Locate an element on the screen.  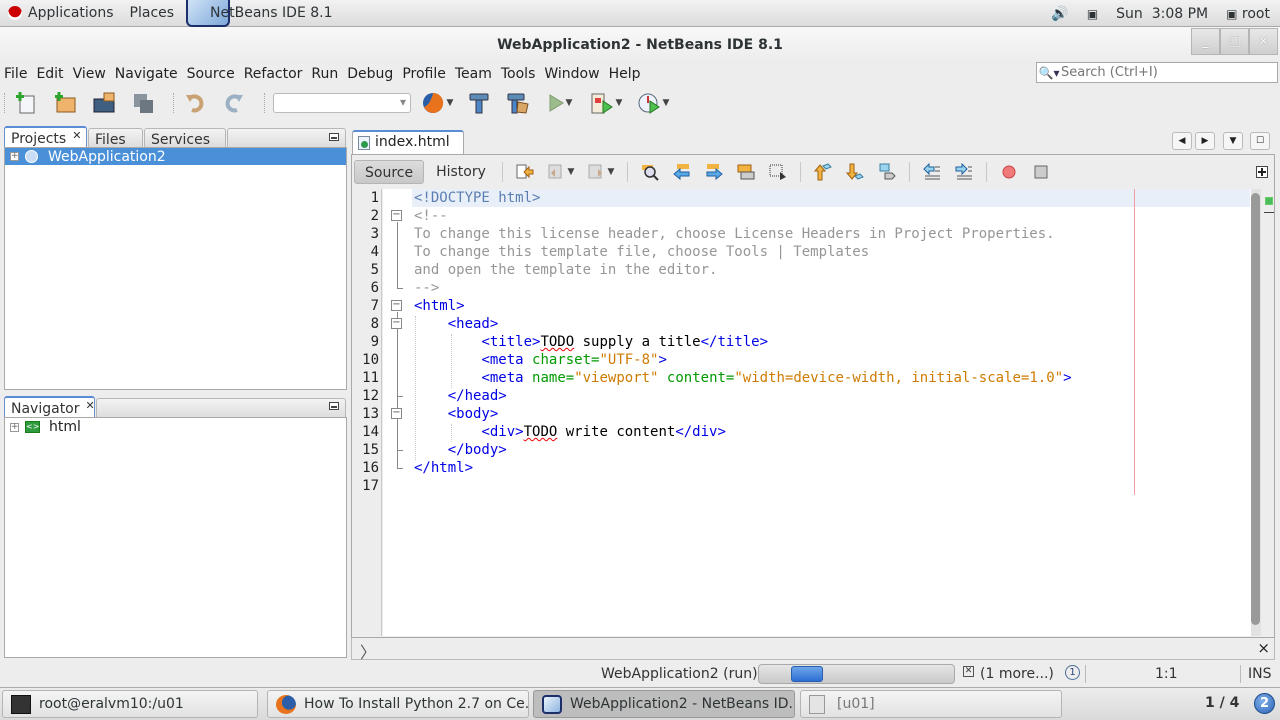
tree-node-webapplication2: + WebApplication2 is located at coordinates (175, 156).